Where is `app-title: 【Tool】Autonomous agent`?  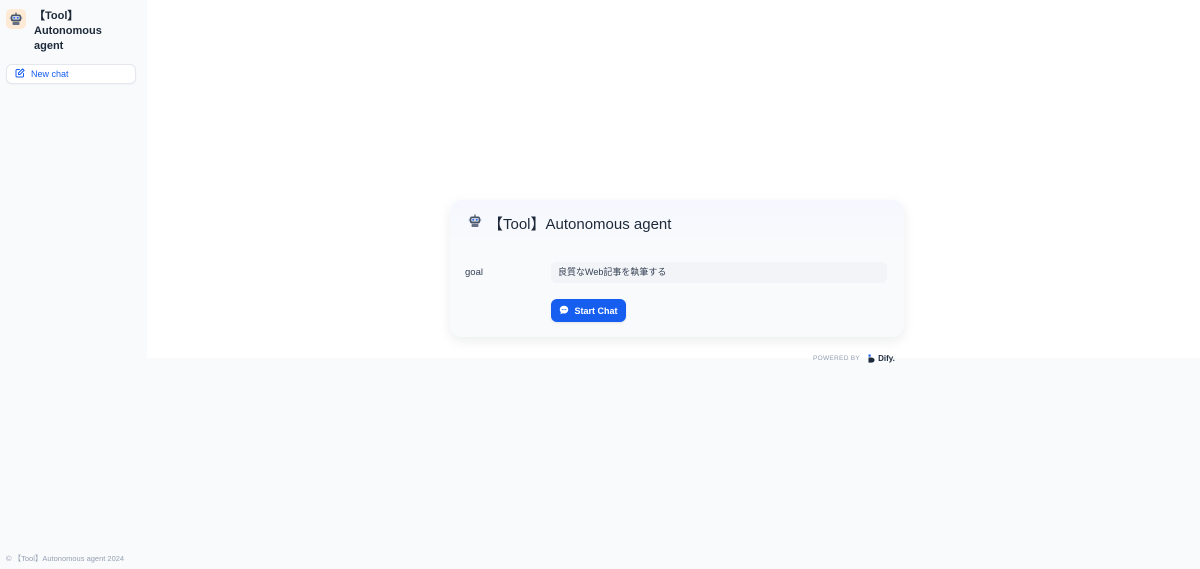 app-title: 【Tool】Autonomous agent is located at coordinates (68, 31).